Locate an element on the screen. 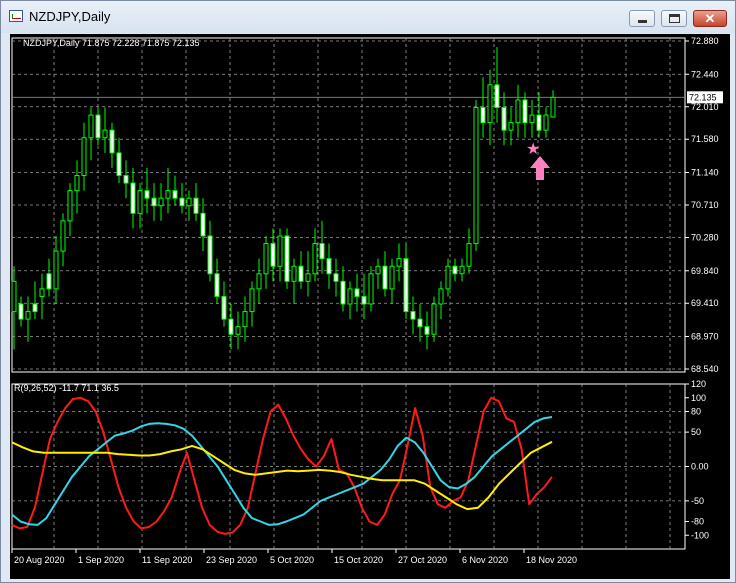 The width and height of the screenshot is (736, 583). price-tick-label: 71.580 is located at coordinates (705, 139).